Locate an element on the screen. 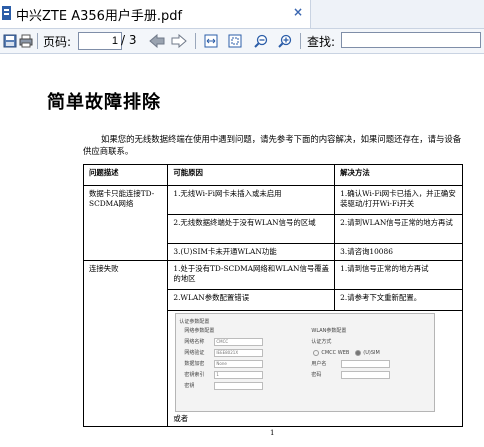  arrow-right-icon is located at coordinates (179, 41).